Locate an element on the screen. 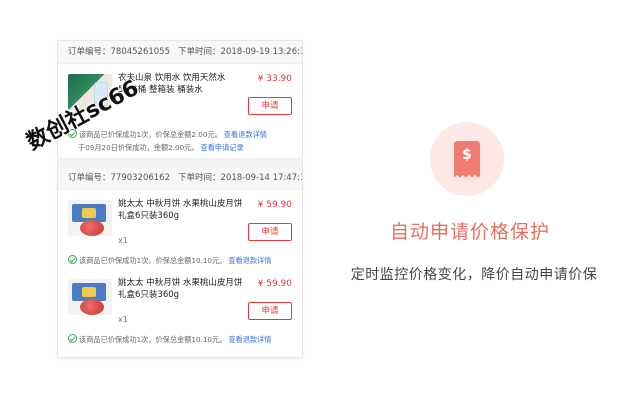  order-no: 78045261055 is located at coordinates (140, 52).